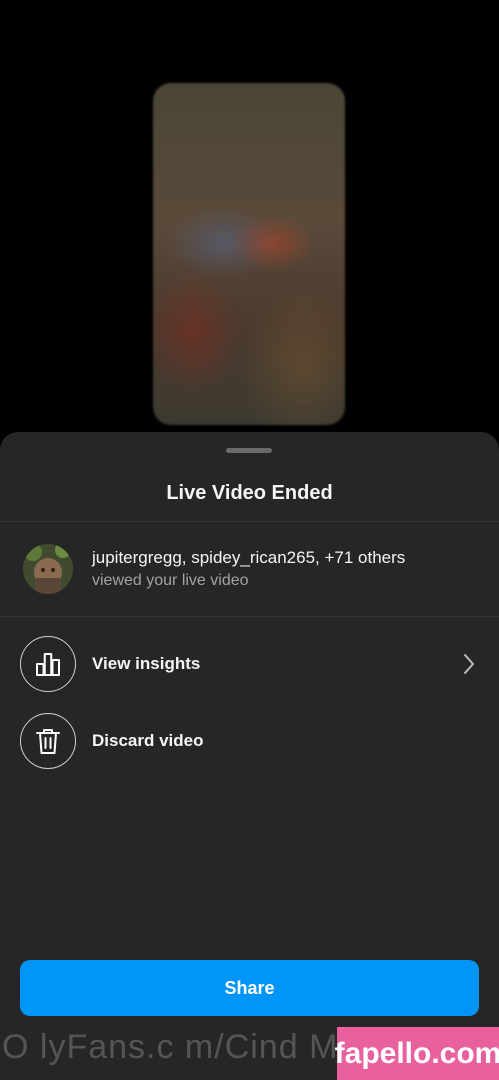 The width and height of the screenshot is (499, 1080). What do you see at coordinates (249, 254) in the screenshot?
I see `live-video-preview` at bounding box center [249, 254].